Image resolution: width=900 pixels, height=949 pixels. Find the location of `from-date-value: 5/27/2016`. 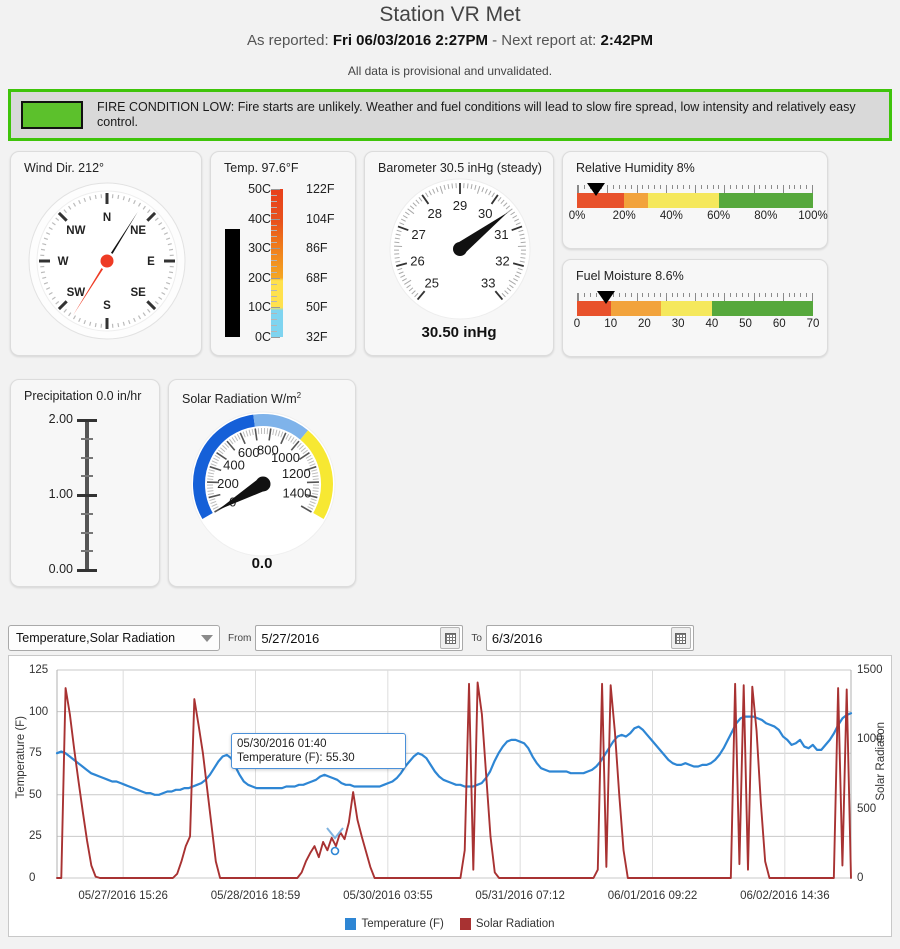

from-date-value: 5/27/2016 is located at coordinates (290, 638).